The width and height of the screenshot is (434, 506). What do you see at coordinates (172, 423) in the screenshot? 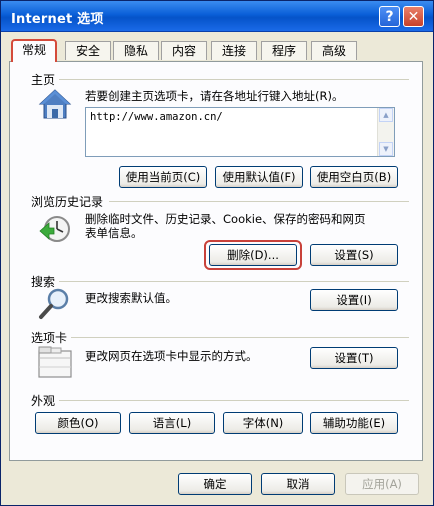
I see `languages-button: 语言(L)` at bounding box center [172, 423].